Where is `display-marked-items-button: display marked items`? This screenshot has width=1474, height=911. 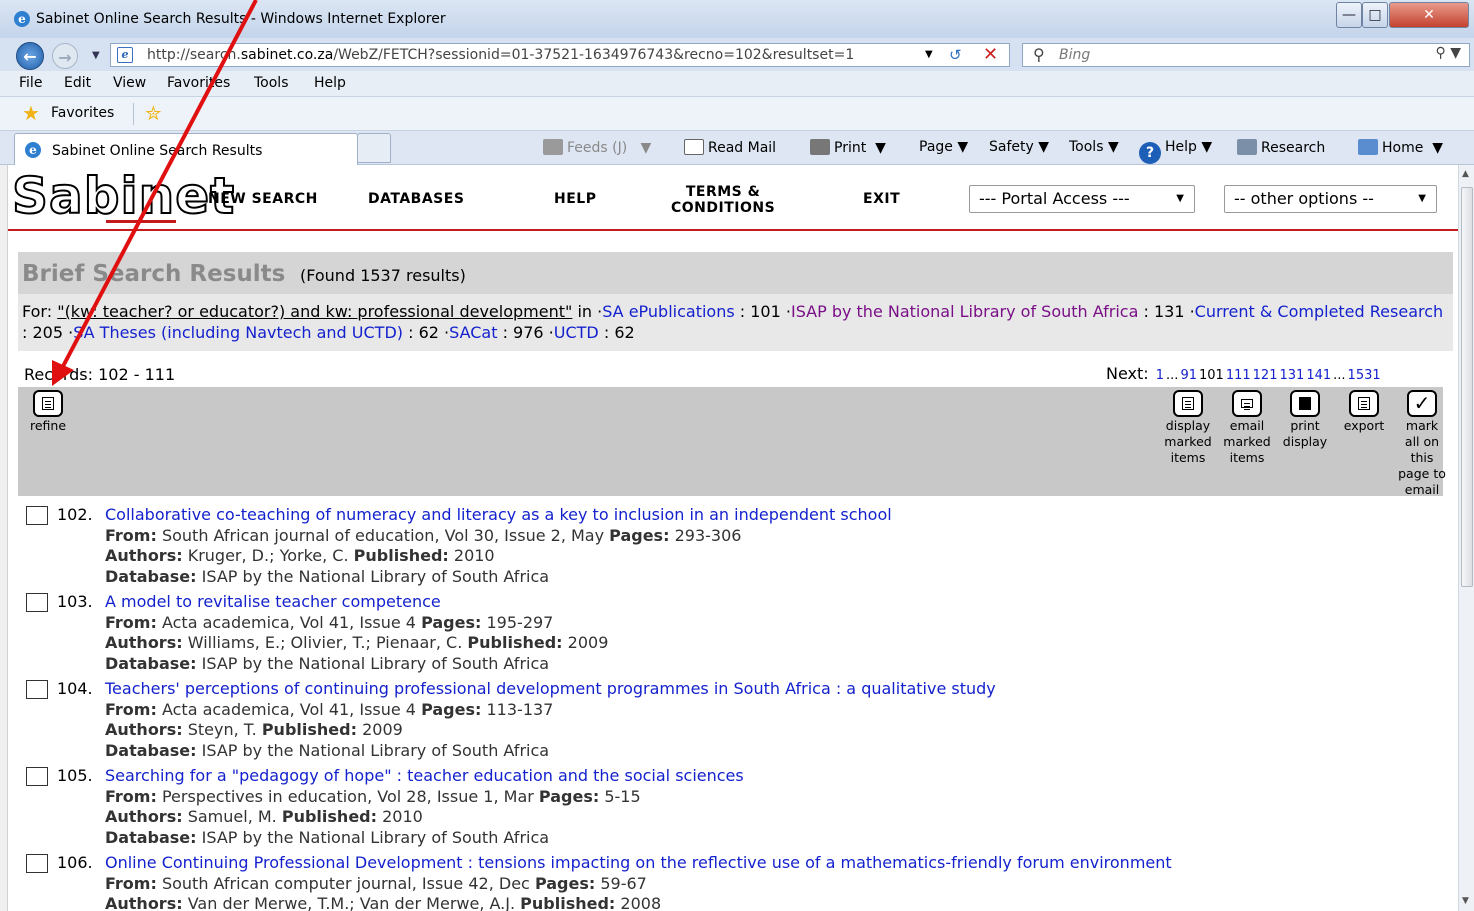
display-marked-items-button: display marked items is located at coordinates (1188, 428).